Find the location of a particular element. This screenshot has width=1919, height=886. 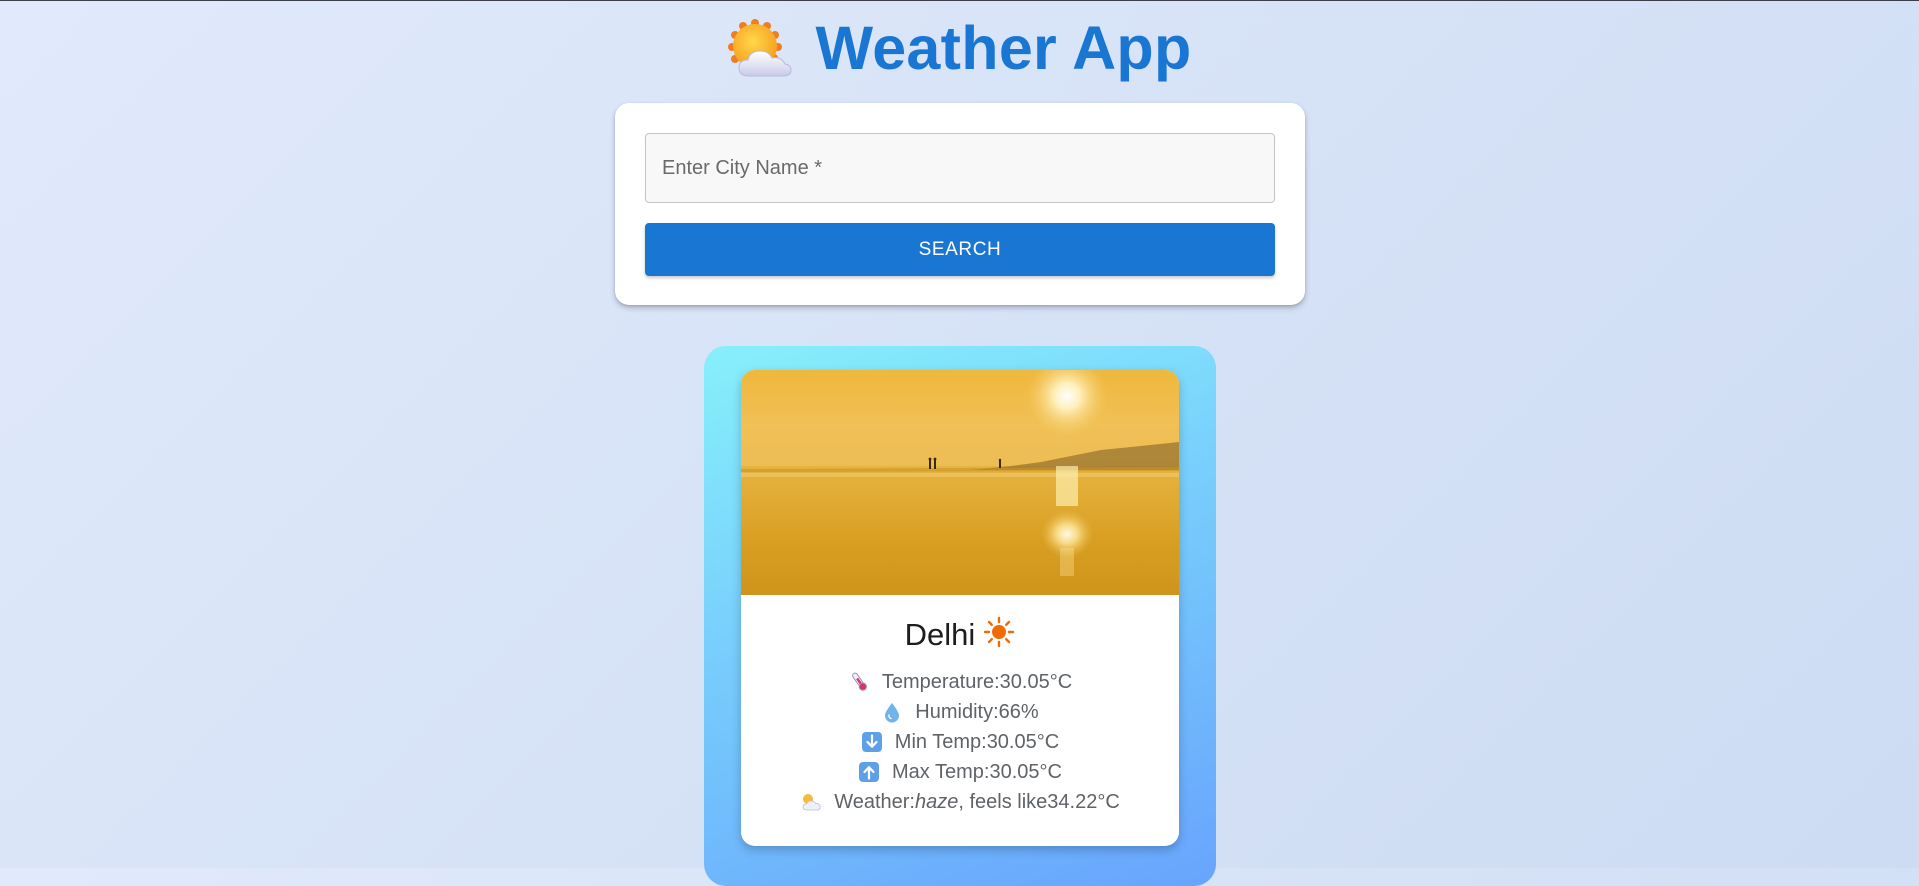

search-card: SEARCH is located at coordinates (960, 204).